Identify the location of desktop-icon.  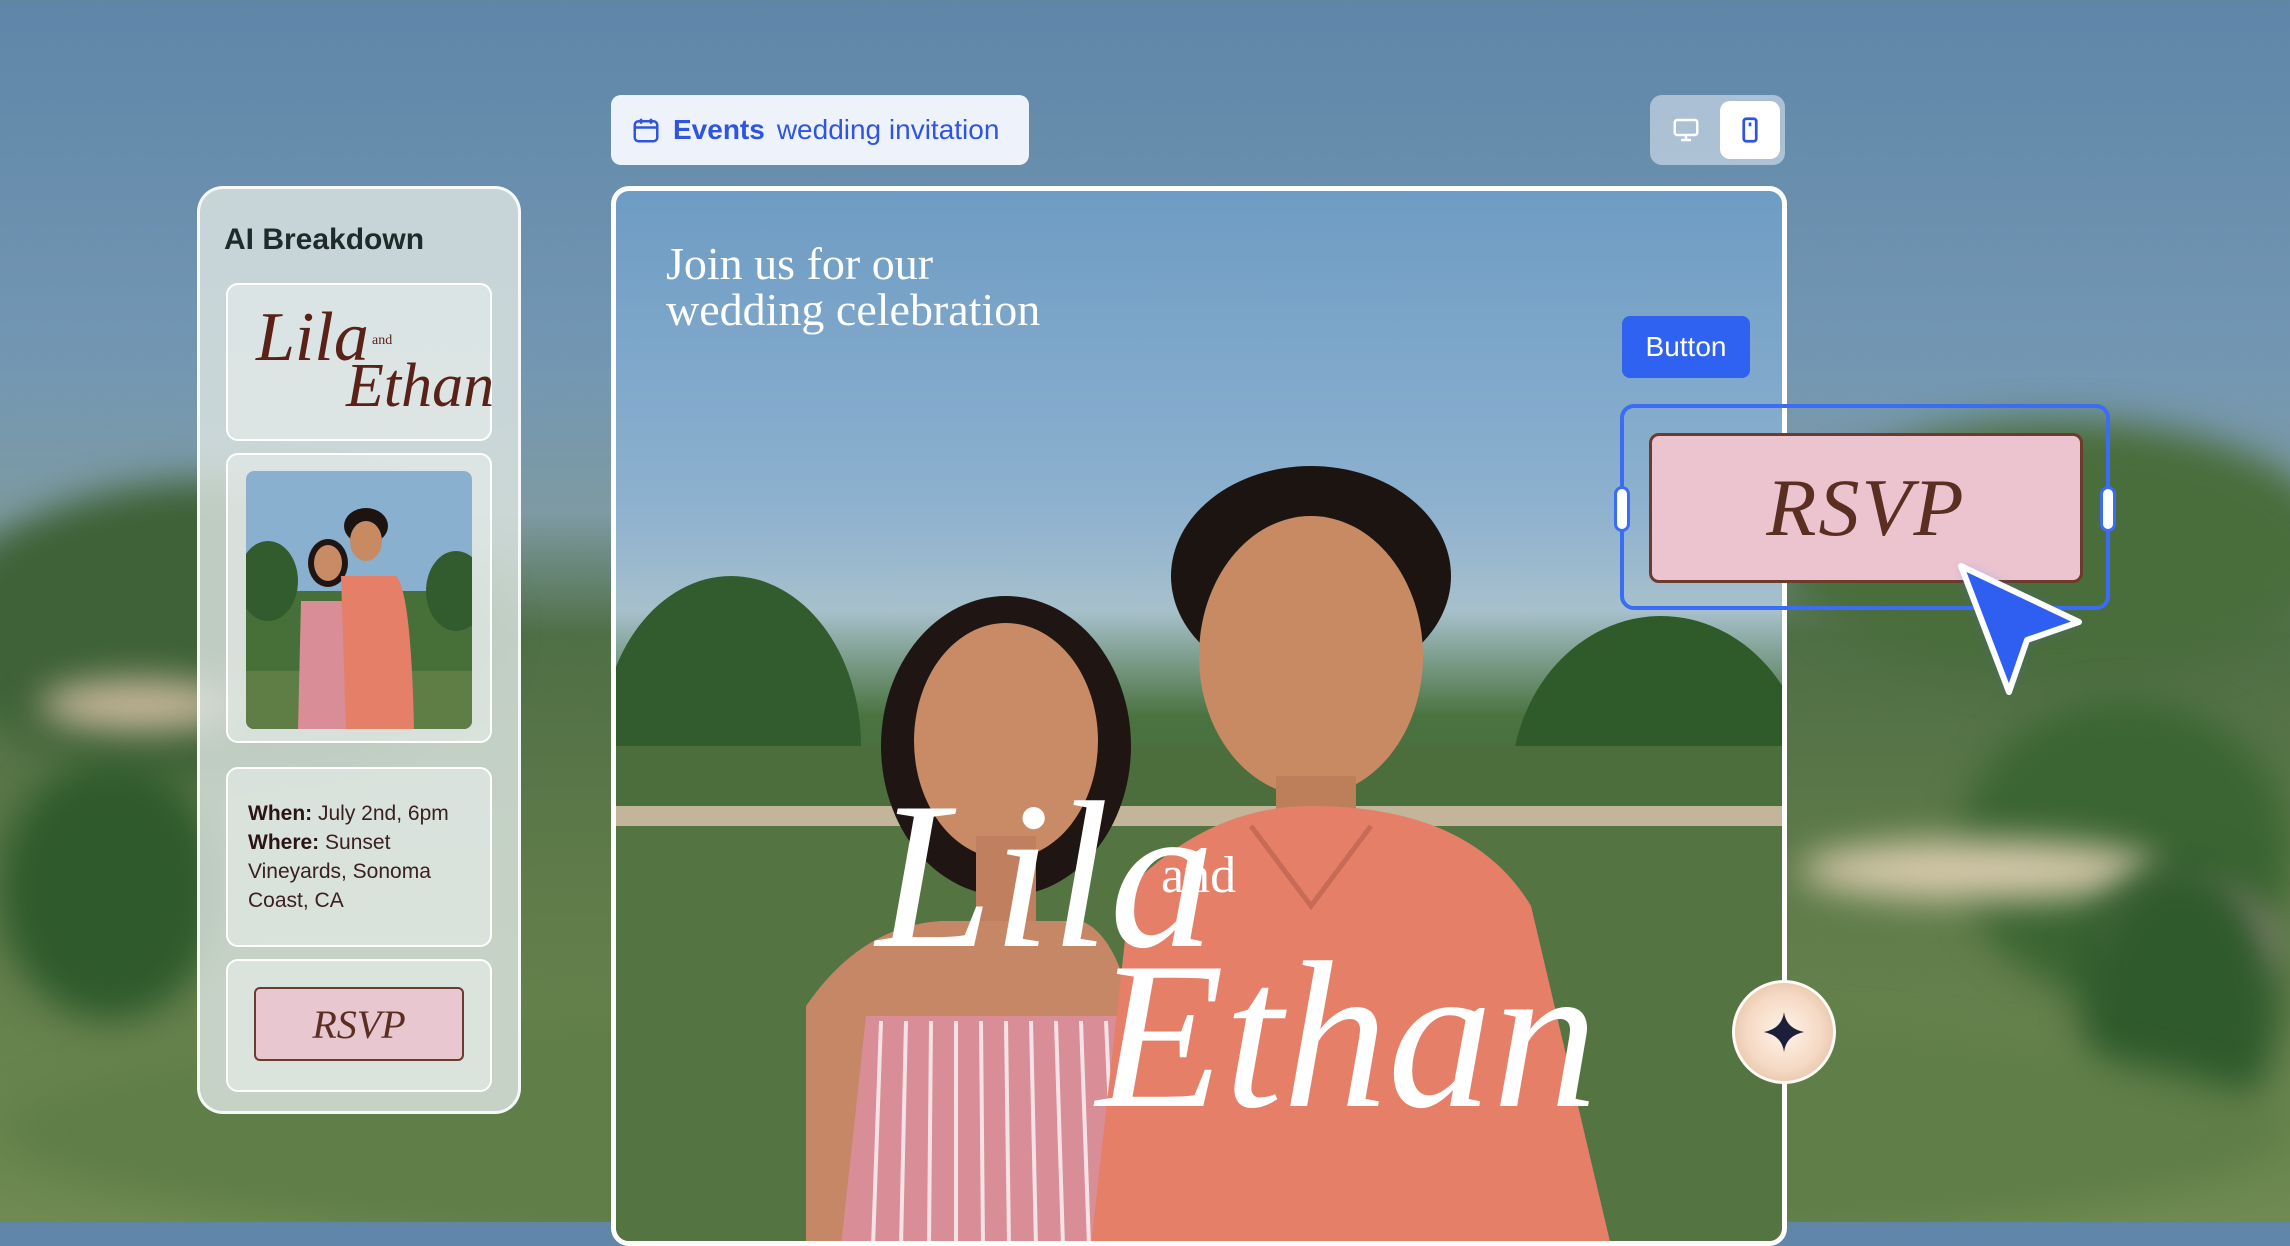
(1686, 130).